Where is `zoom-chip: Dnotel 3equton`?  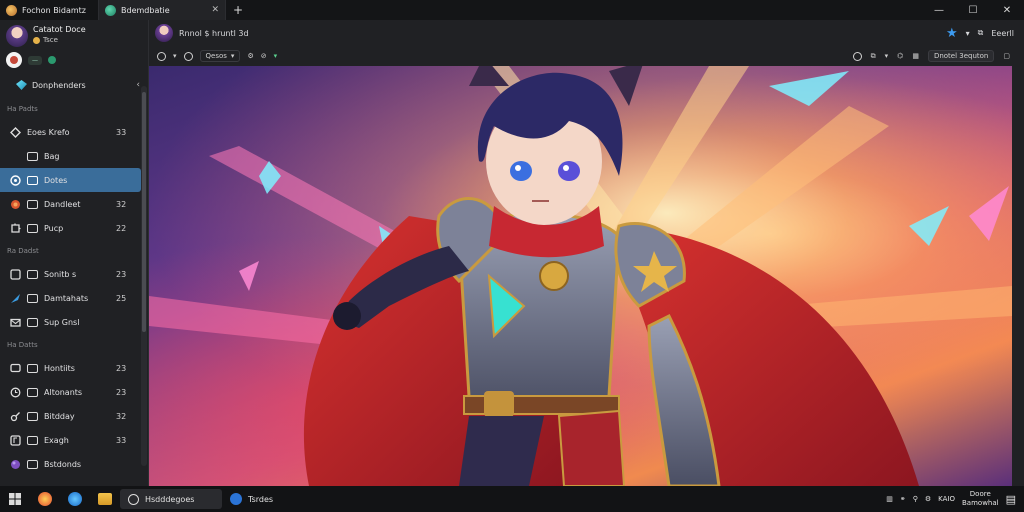
zoom-chip: Dnotel 3equton is located at coordinates (961, 56).